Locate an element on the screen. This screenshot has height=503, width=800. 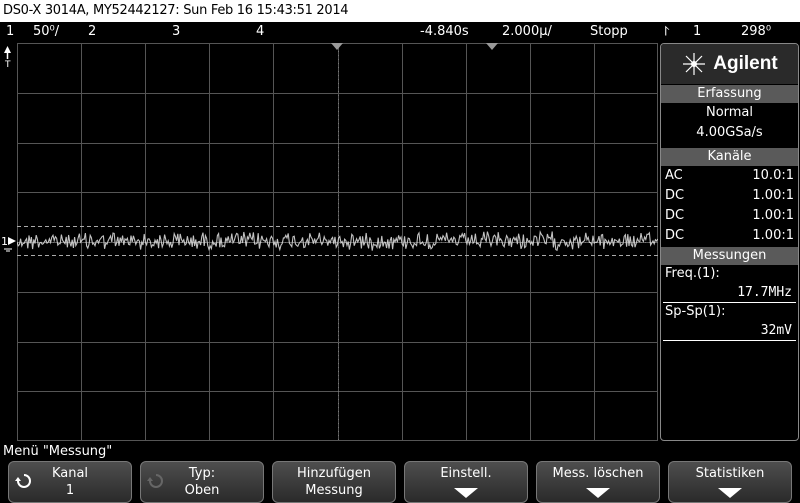
channel-2-probe-ratio: 1.00:1 is located at coordinates (773, 195).